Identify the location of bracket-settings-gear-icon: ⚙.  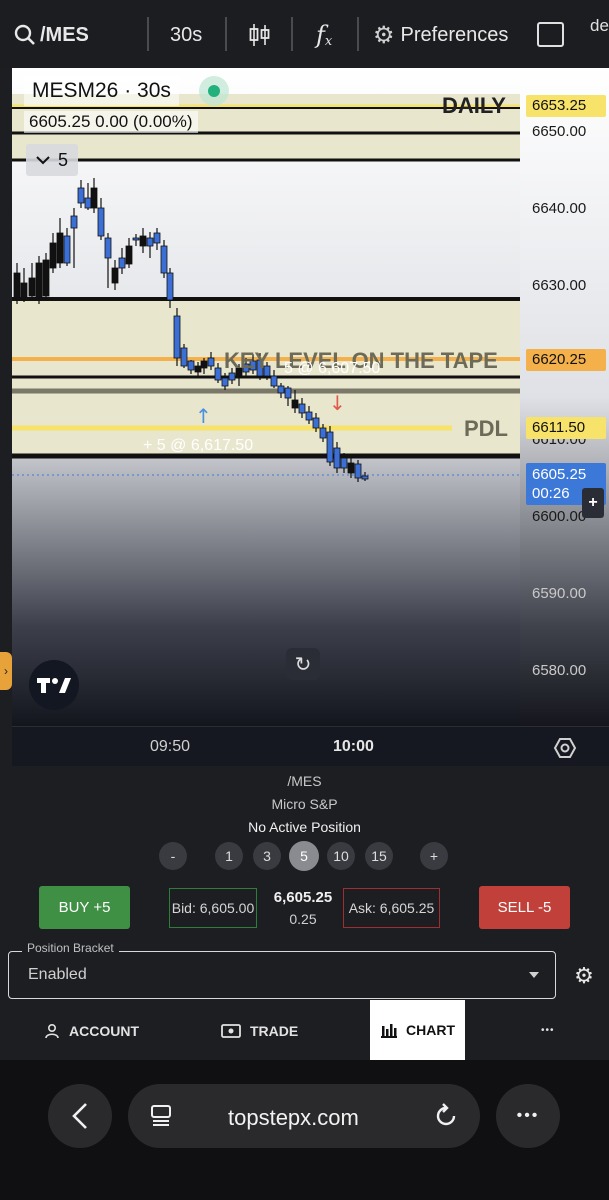
(584, 976).